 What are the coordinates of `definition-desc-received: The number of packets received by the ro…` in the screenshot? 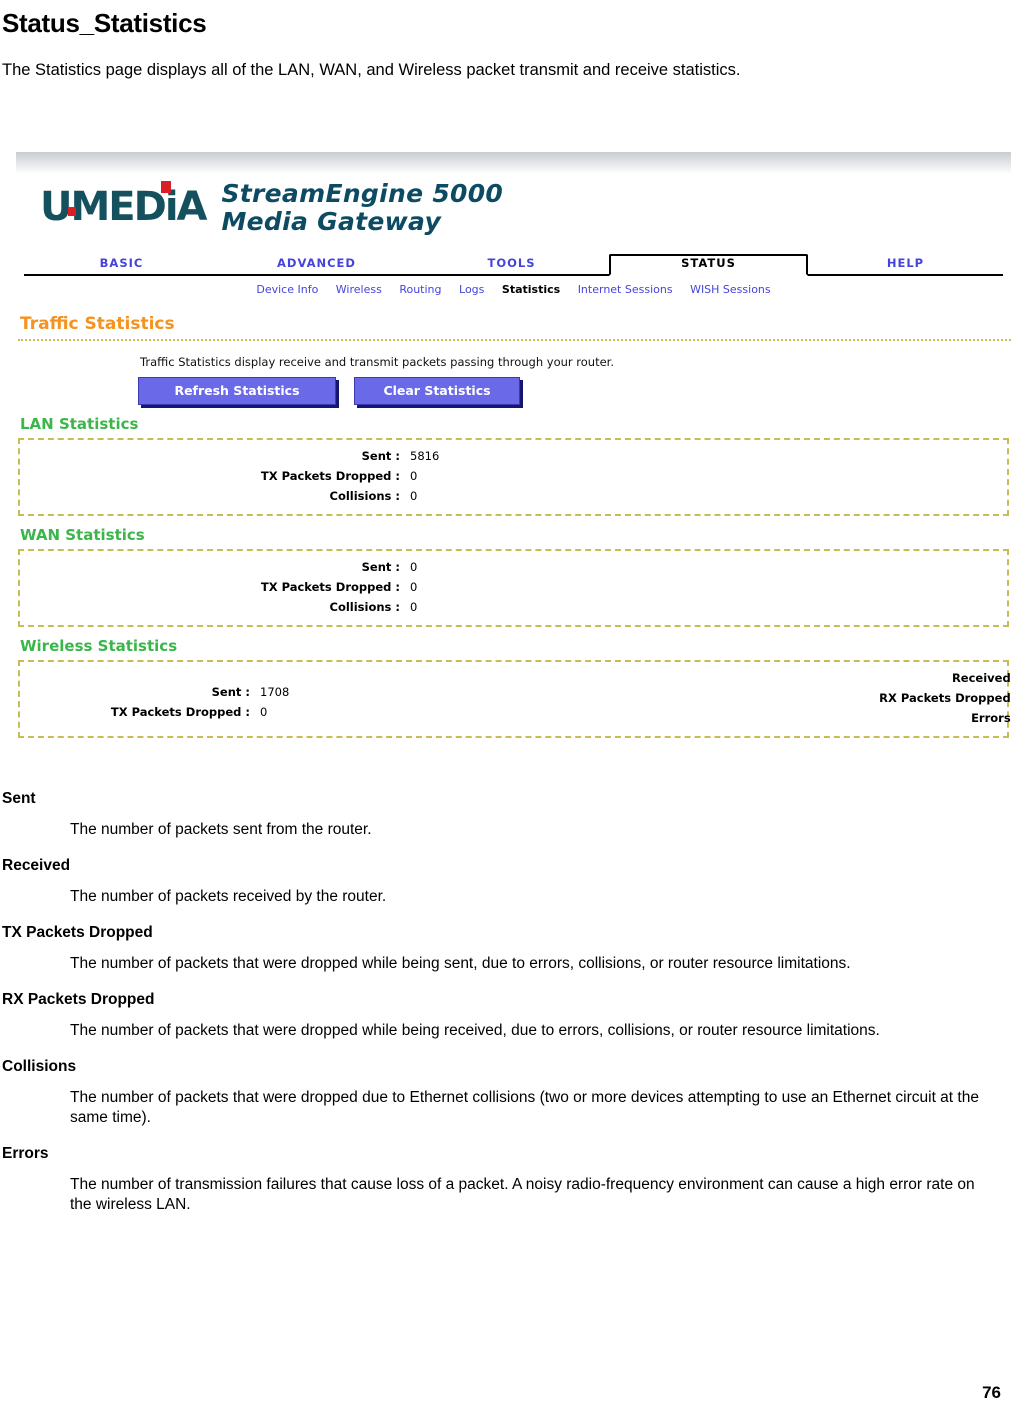 It's located at (228, 896).